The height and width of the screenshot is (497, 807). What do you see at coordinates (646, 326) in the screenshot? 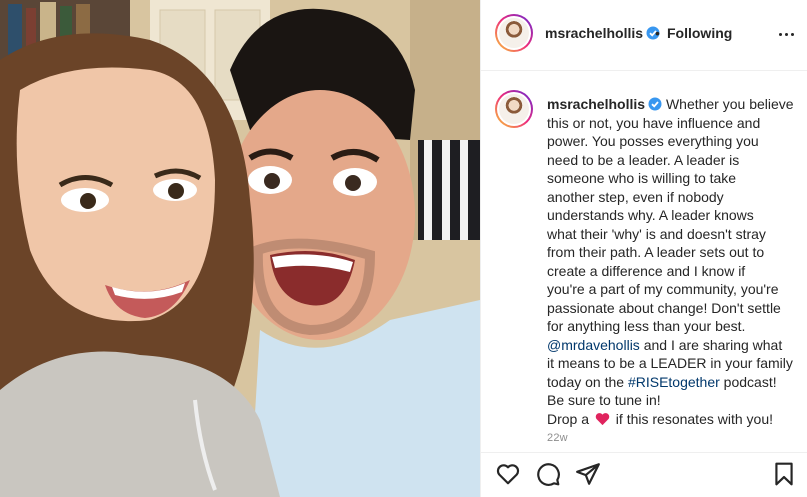
I see `caption-line: for anything less than your best.` at bounding box center [646, 326].